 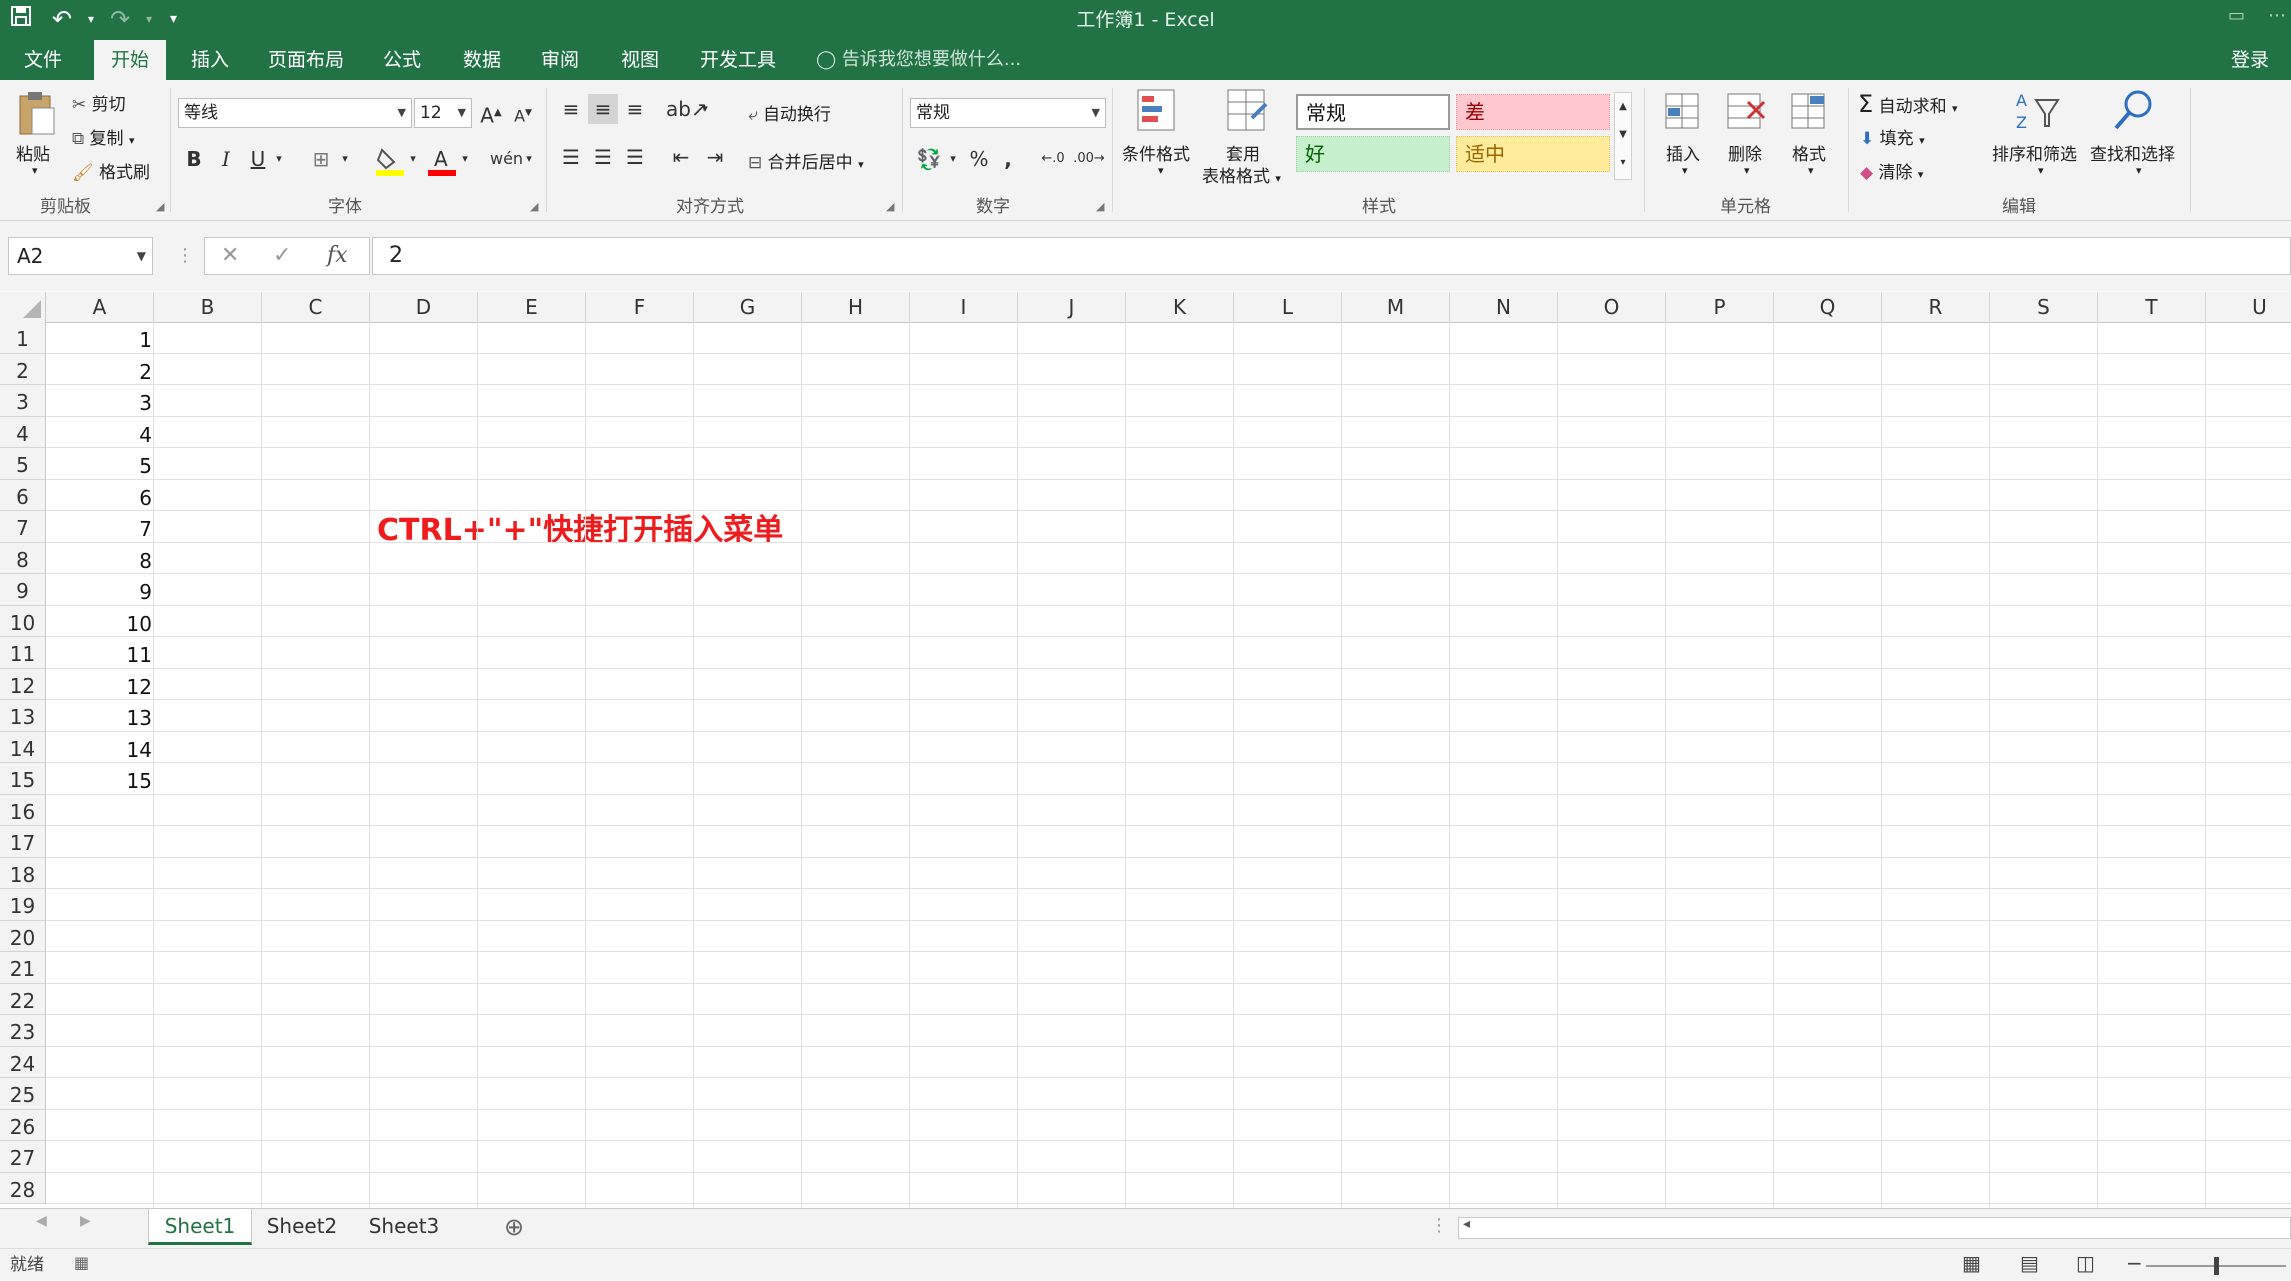 I want to click on column-header-u: U, so click(x=2248, y=307).